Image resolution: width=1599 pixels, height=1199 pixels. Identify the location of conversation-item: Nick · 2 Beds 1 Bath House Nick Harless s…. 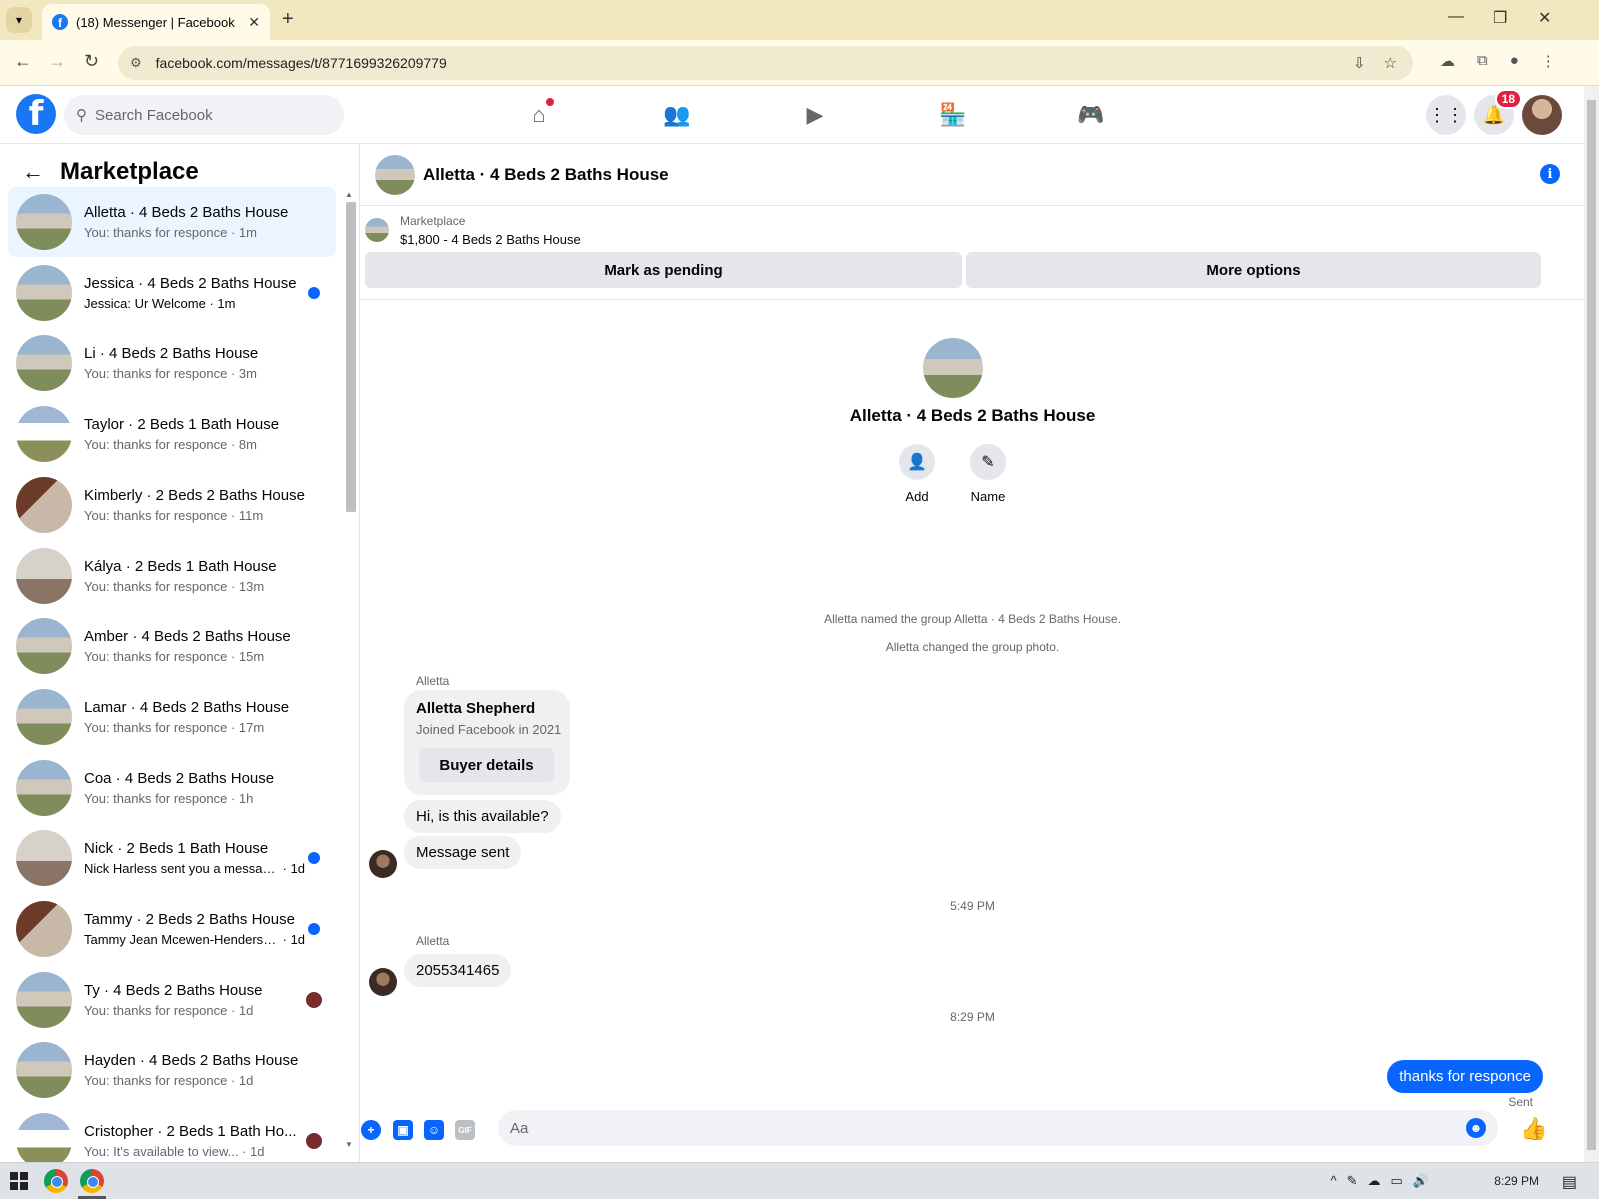
(172, 858).